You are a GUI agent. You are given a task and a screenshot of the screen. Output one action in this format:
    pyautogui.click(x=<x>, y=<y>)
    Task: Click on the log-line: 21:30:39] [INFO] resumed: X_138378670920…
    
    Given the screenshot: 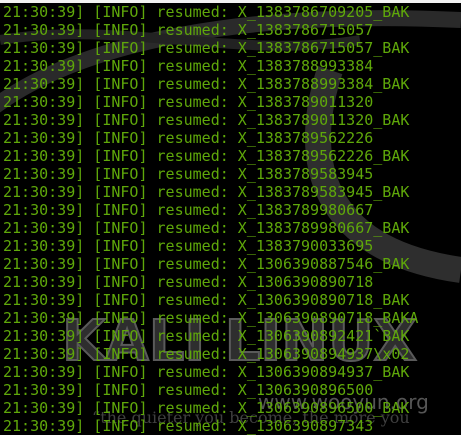 What is the action you would take?
    pyautogui.click(x=206, y=12)
    